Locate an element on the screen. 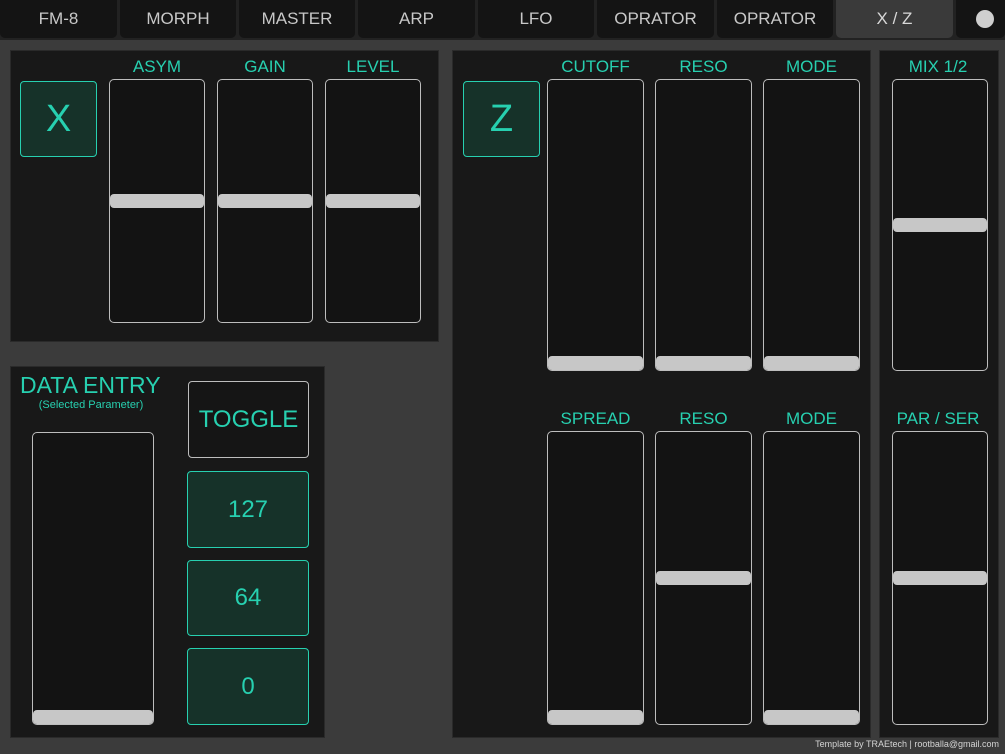 The width and height of the screenshot is (1005, 754). reso-bottom-fader is located at coordinates (703, 578).